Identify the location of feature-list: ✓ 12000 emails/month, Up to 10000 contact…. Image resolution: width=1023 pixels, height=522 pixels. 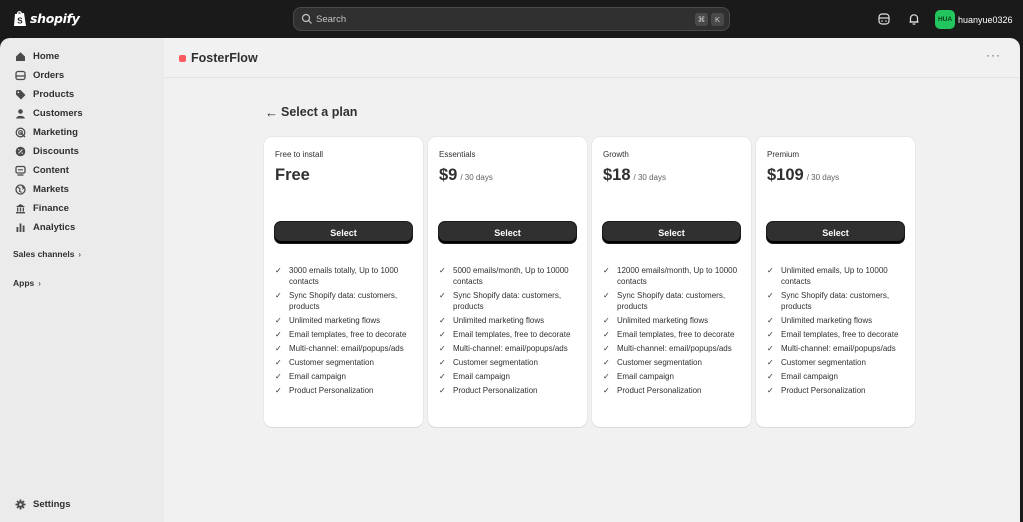
(673, 332).